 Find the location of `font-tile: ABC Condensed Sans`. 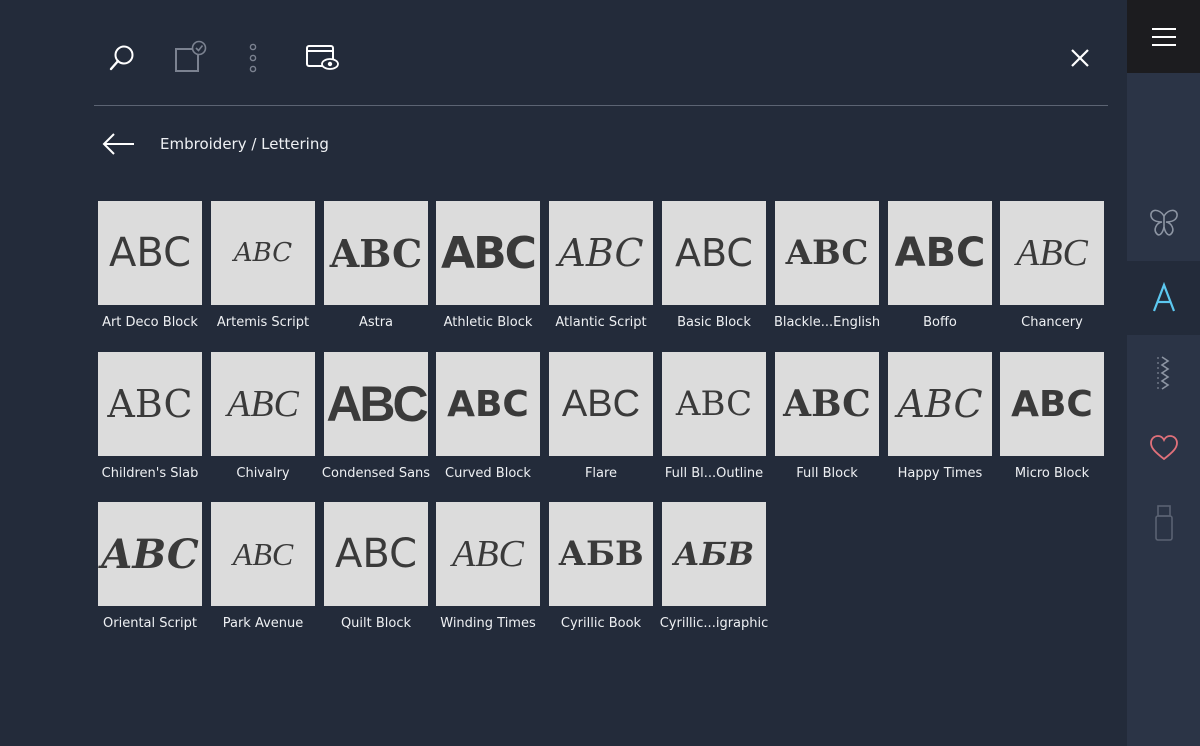

font-tile: ABC Condensed Sans is located at coordinates (376, 416).